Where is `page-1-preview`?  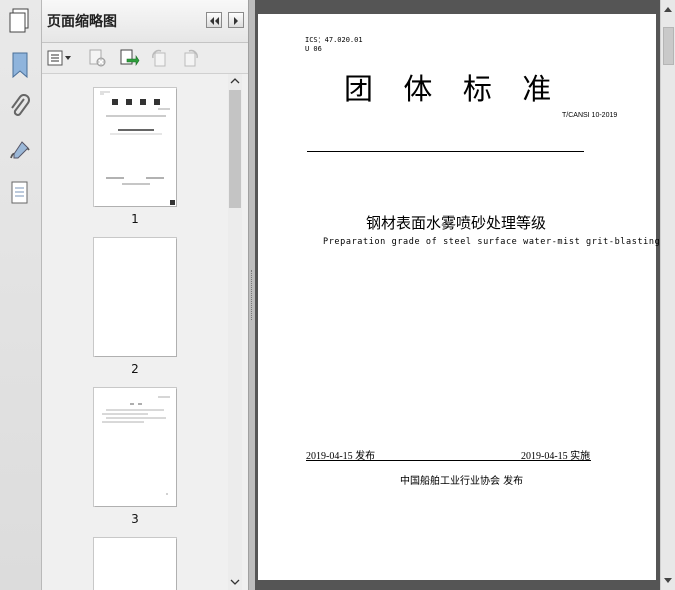
page-1-preview is located at coordinates (137, 148).